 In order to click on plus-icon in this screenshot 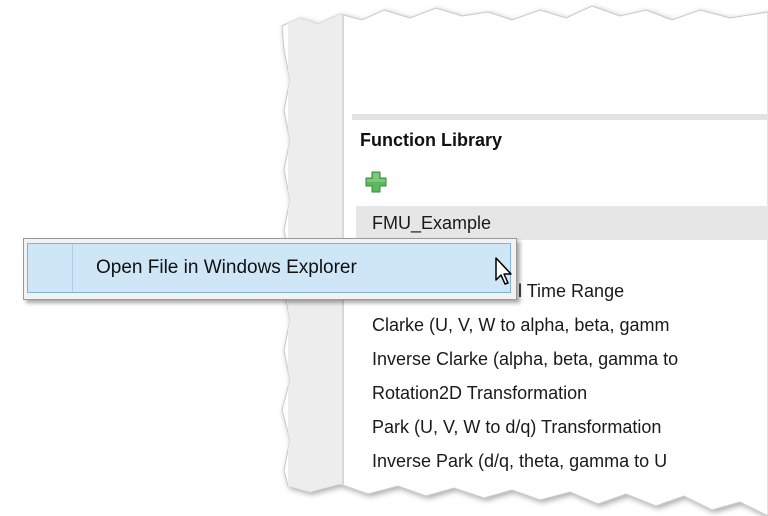, I will do `click(376, 182)`.